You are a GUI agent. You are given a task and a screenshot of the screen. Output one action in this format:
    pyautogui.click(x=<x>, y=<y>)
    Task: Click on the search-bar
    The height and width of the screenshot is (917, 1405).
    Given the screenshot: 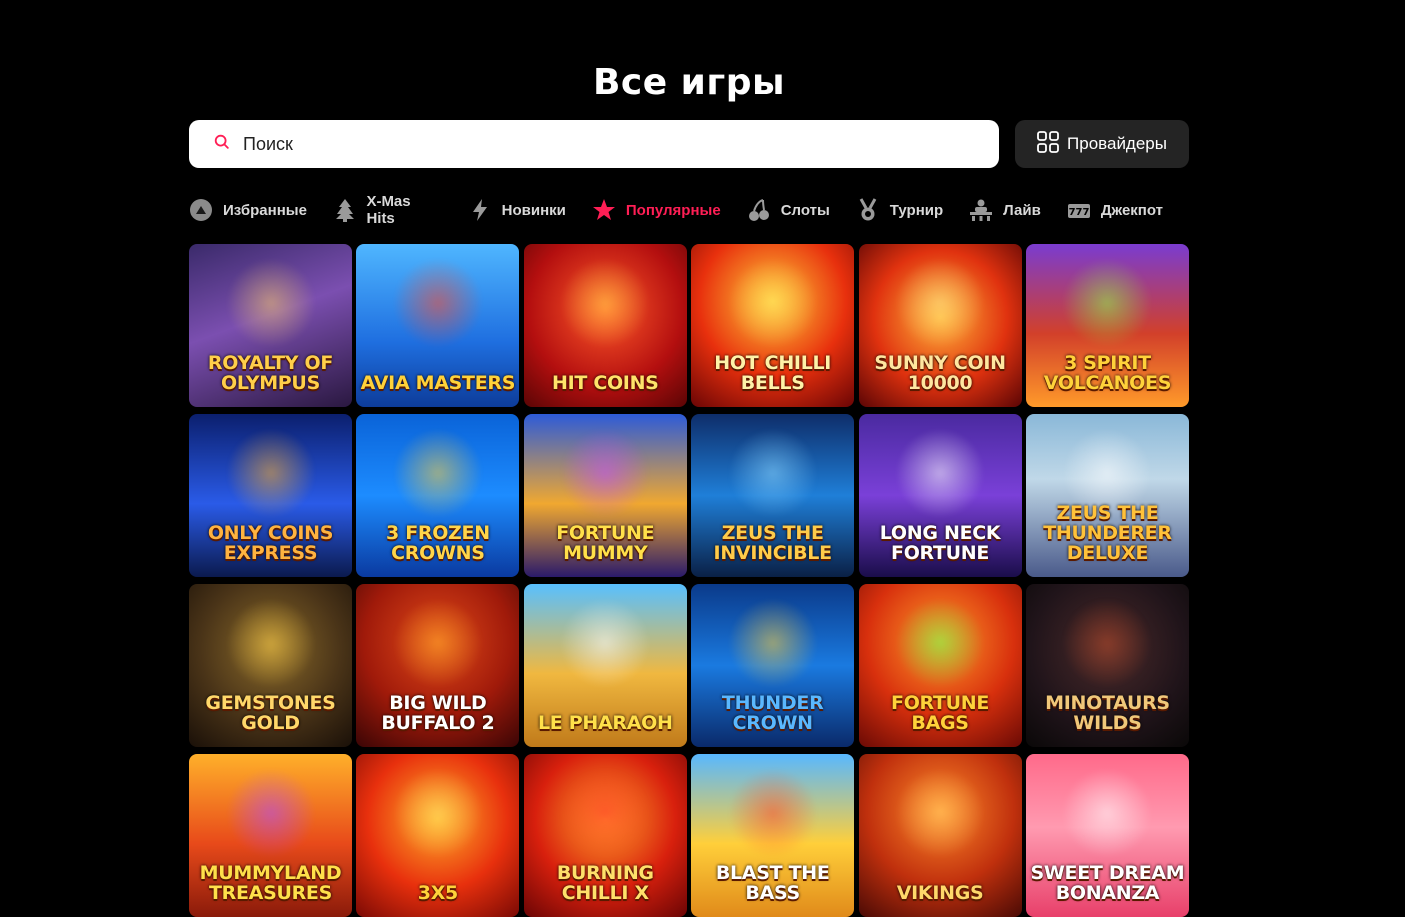 What is the action you would take?
    pyautogui.click(x=594, y=144)
    